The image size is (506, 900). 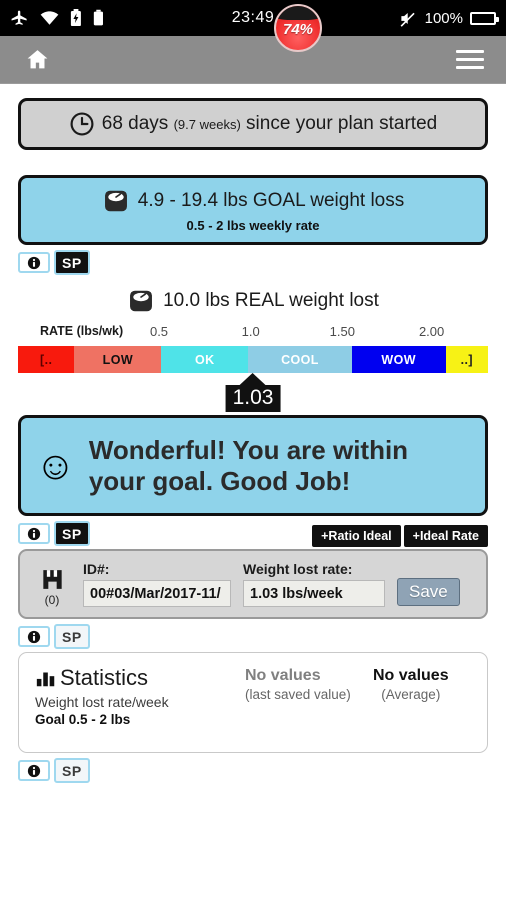 I want to click on statistics-average-value: No values, so click(x=411, y=676).